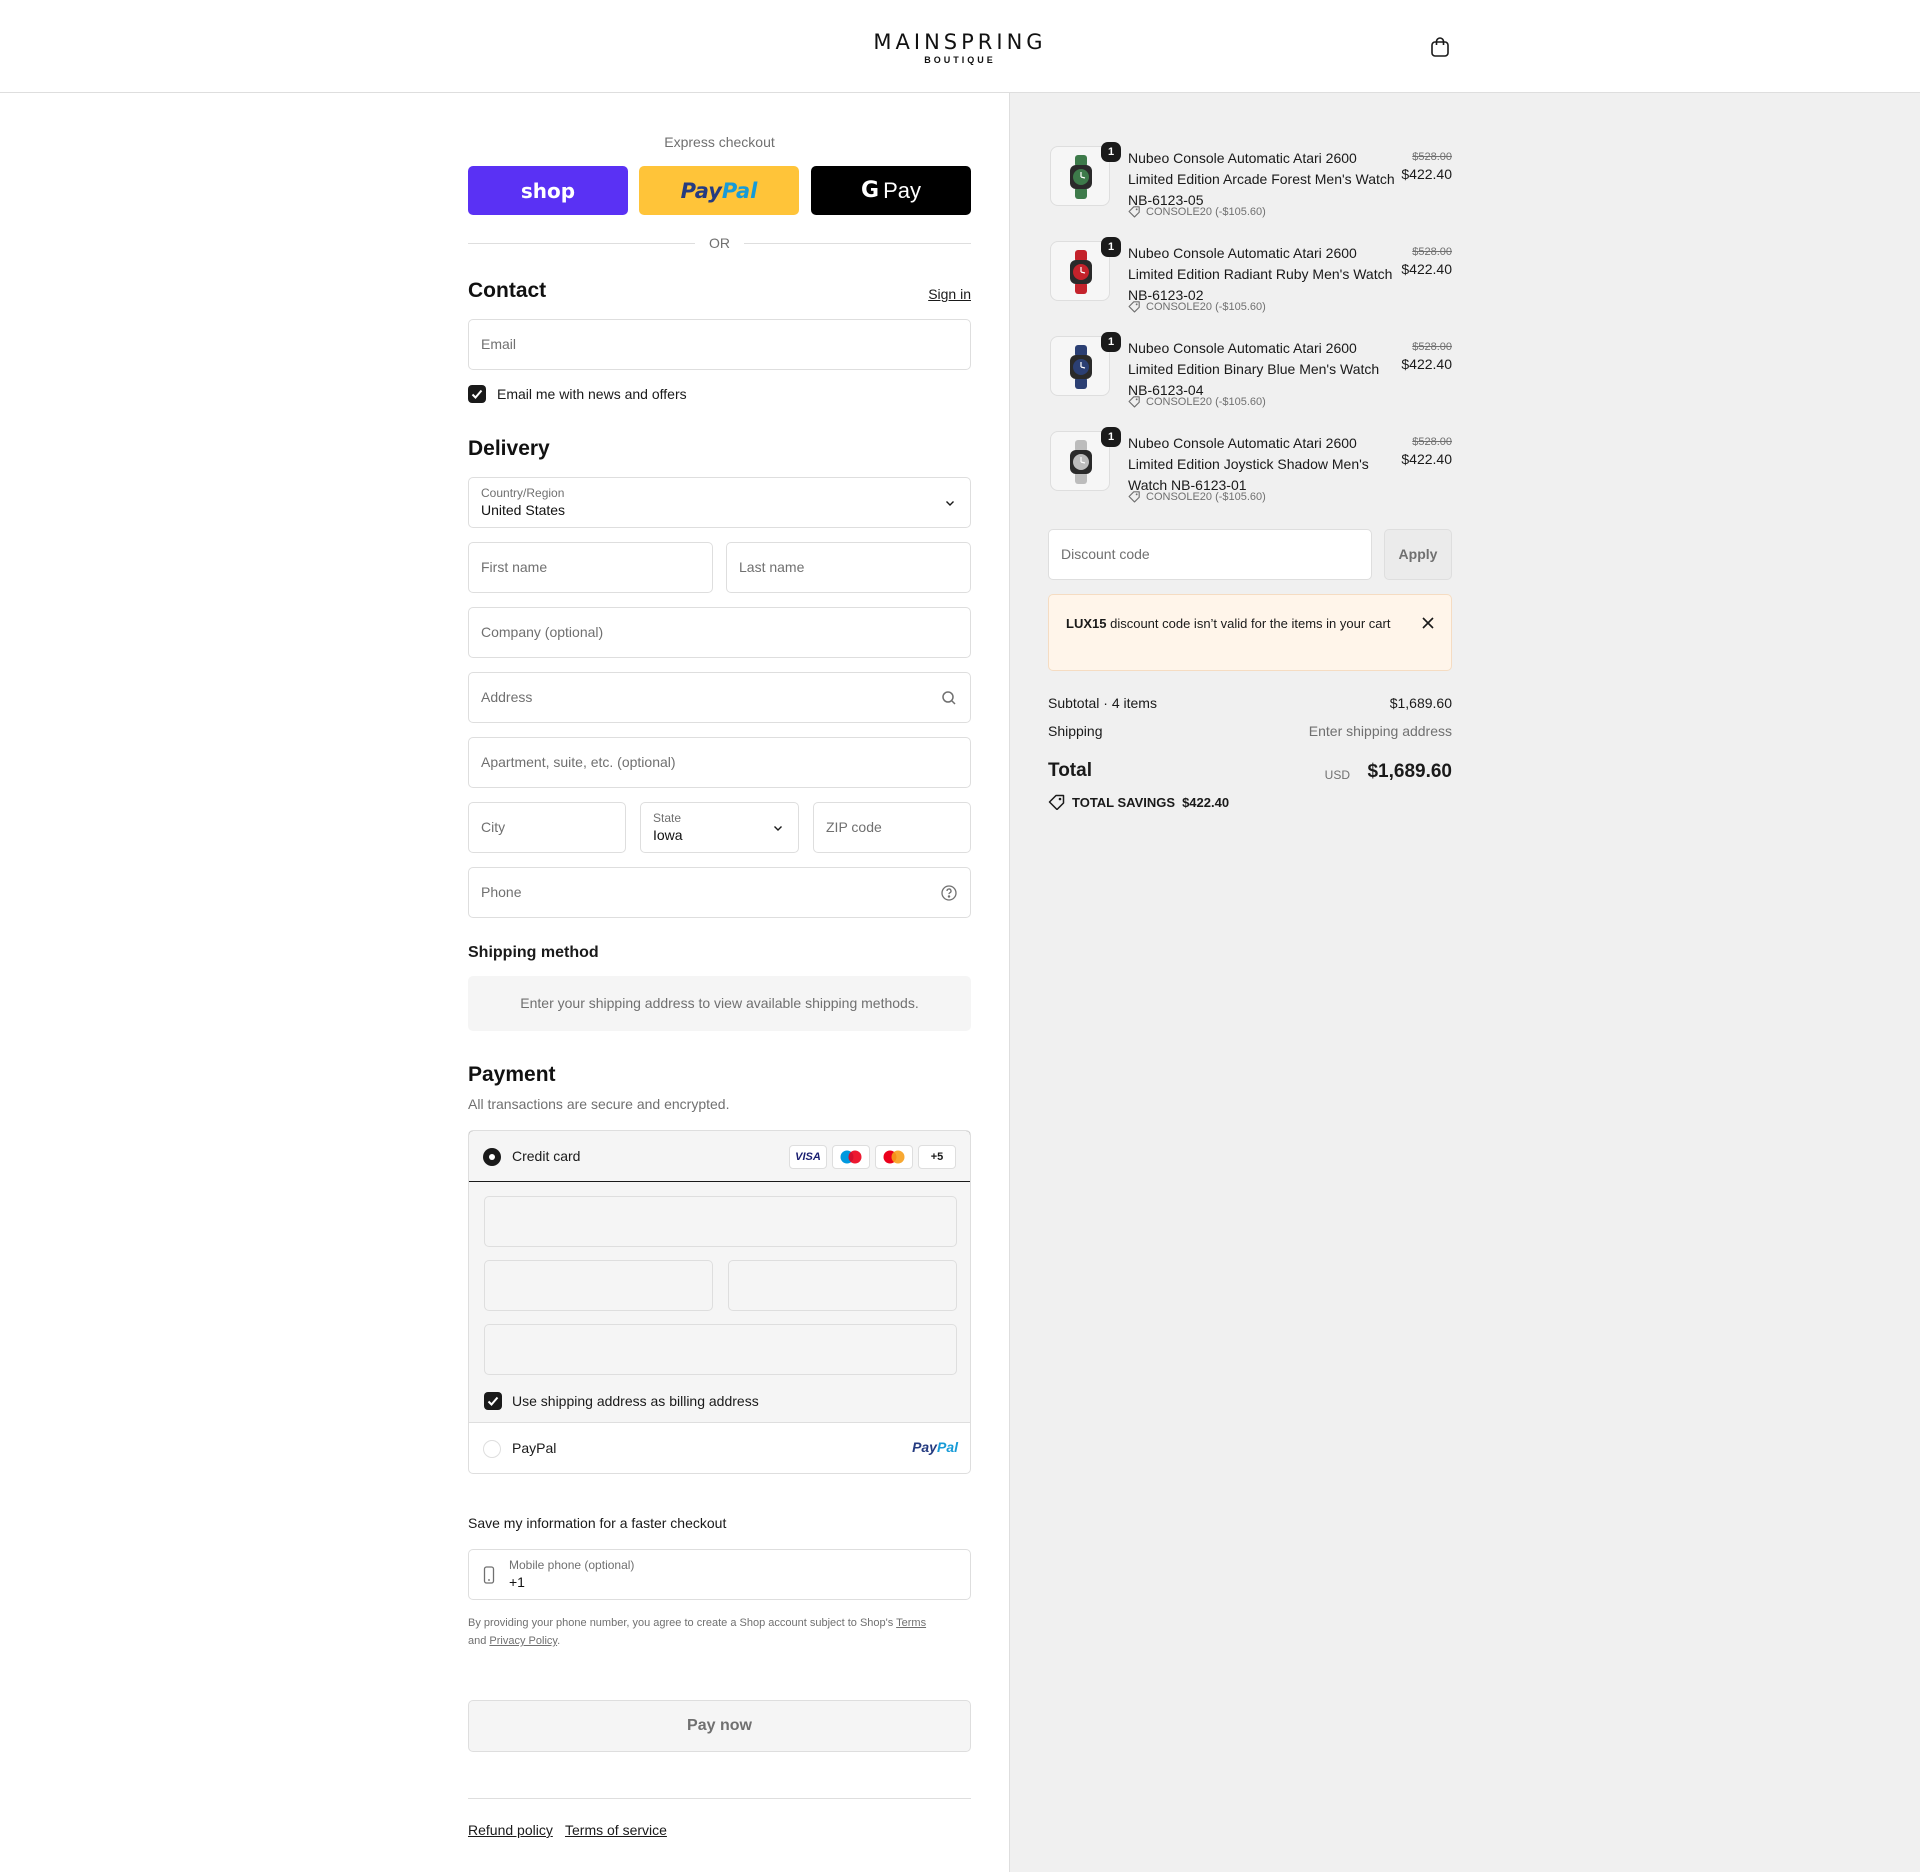 The image size is (1920, 1872). I want to click on shop-pay-button: shop, so click(548, 190).